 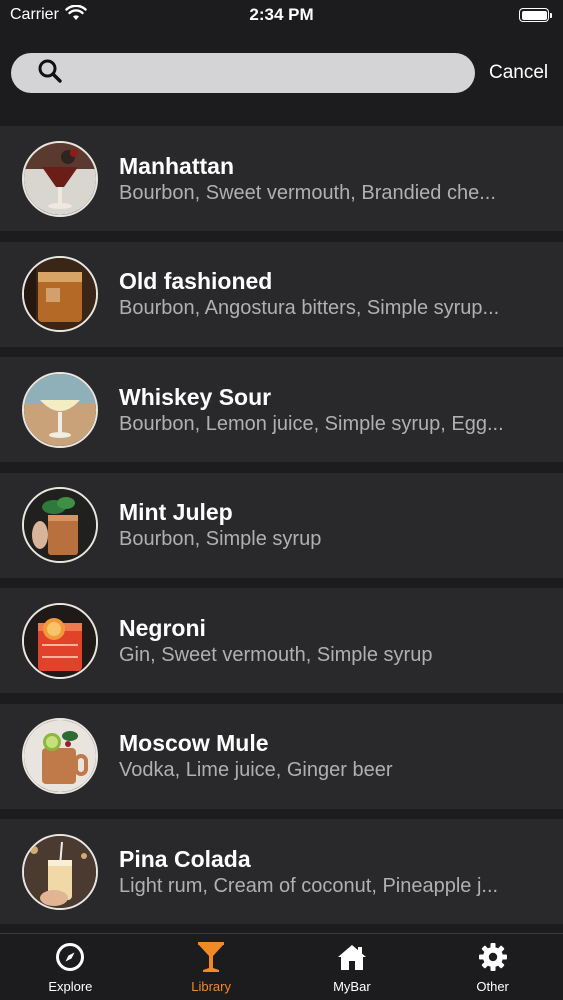 What do you see at coordinates (220, 539) in the screenshot?
I see `cocktail-ingredients: Bourbon, Simple syrup` at bounding box center [220, 539].